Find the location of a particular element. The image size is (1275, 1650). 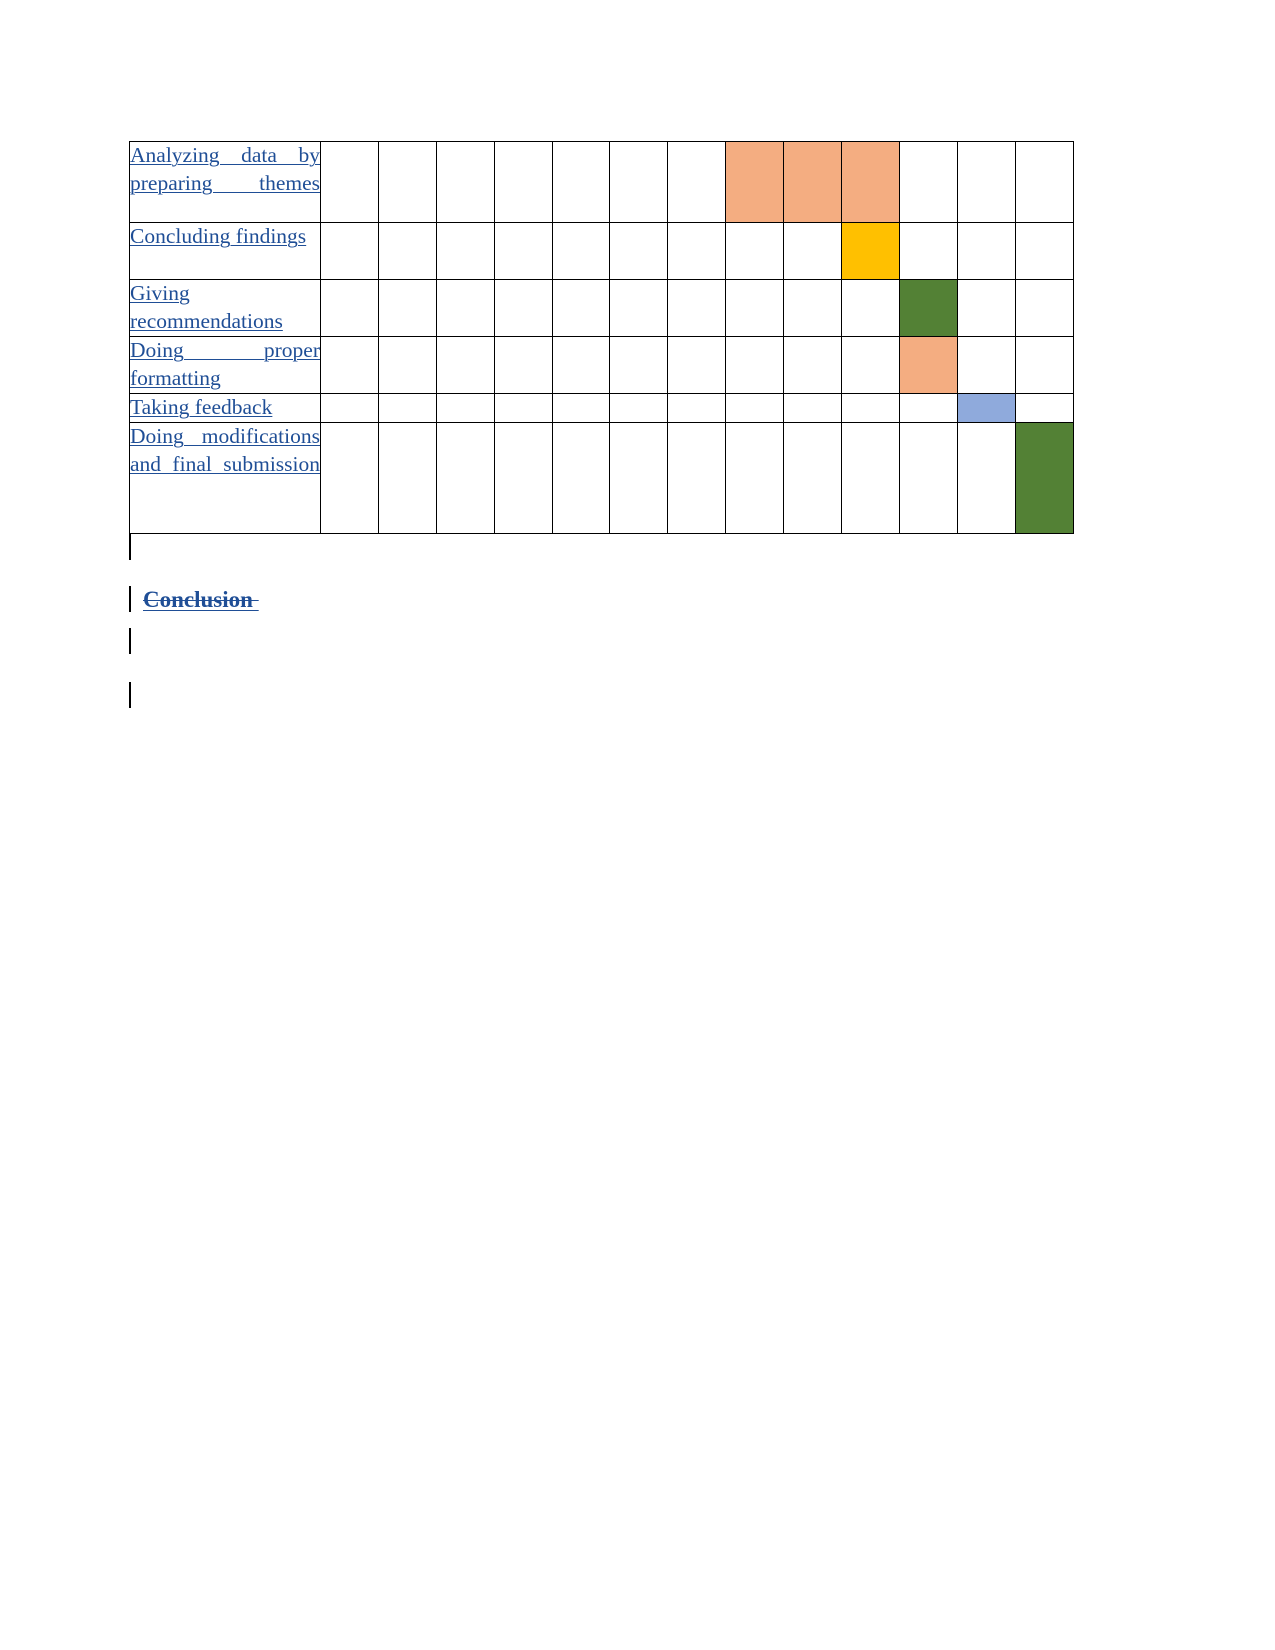

timeline-cell-r2c13 is located at coordinates (1044, 251).